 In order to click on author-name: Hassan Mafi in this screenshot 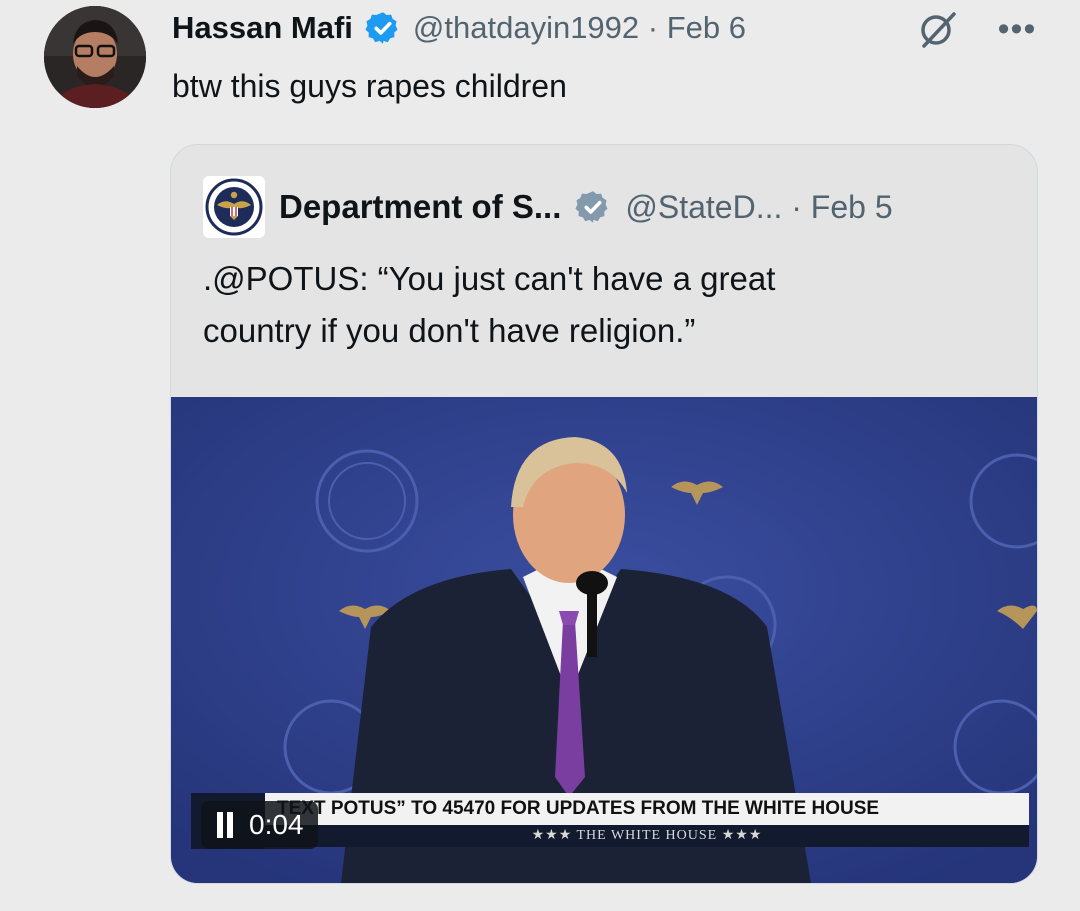, I will do `click(262, 28)`.